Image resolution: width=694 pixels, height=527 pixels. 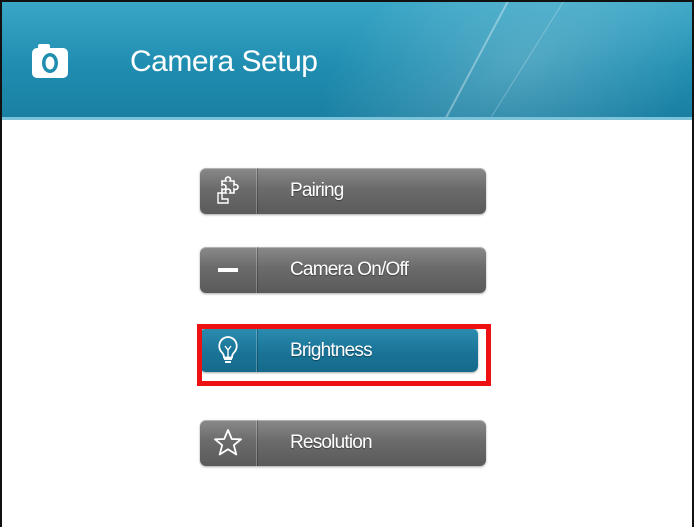 I want to click on page-title: Camera Setup, so click(x=224, y=61).